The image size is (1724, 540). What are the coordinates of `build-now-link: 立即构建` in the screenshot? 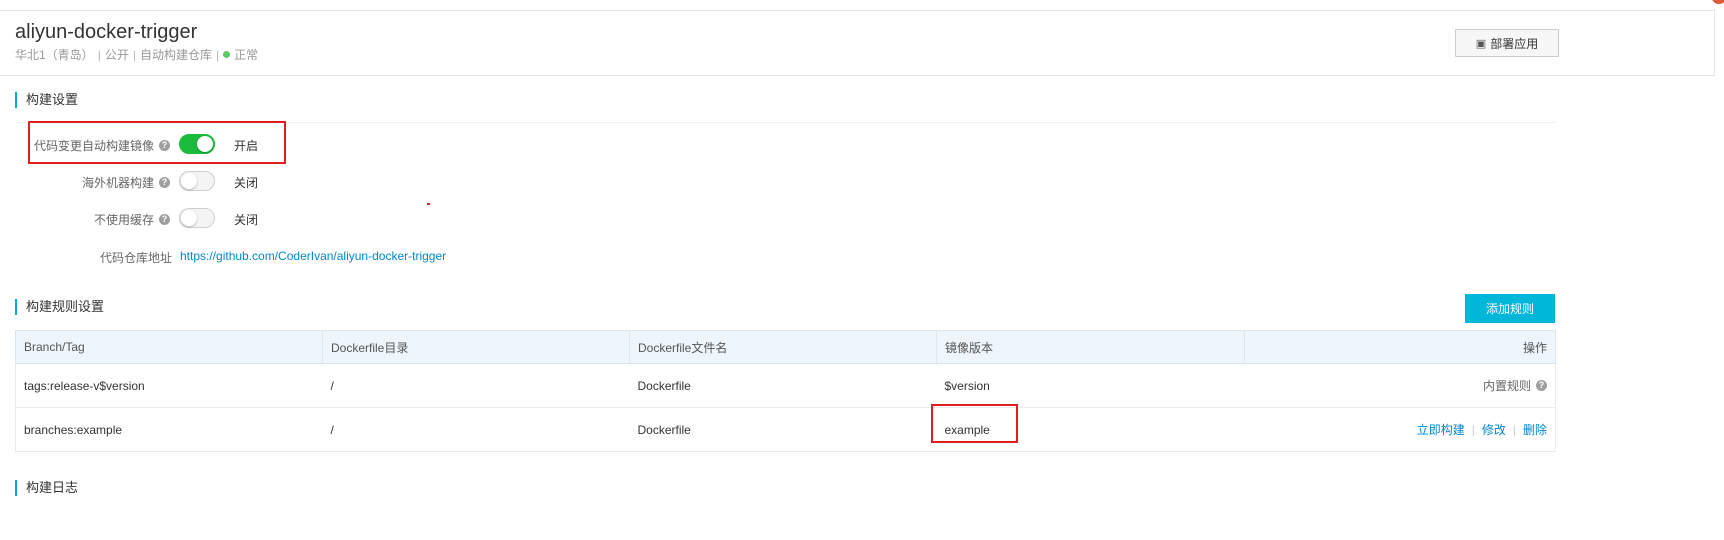 It's located at (1441, 430).